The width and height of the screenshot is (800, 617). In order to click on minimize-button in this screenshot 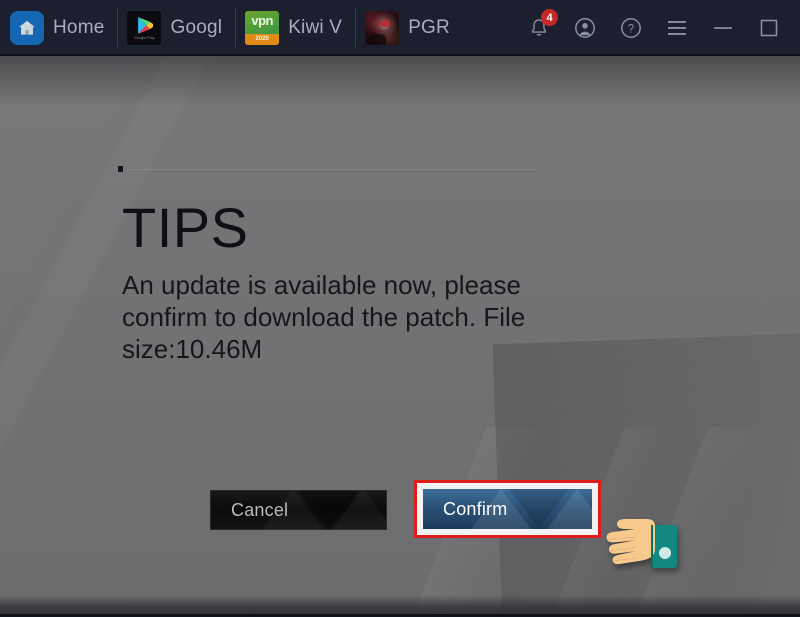, I will do `click(723, 27)`.